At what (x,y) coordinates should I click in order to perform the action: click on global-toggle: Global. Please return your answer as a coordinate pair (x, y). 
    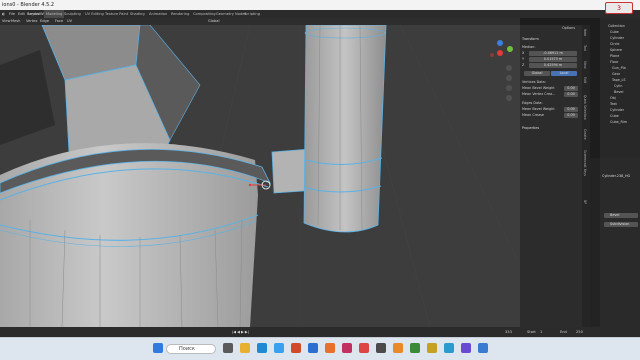
    Looking at the image, I should click on (537, 73).